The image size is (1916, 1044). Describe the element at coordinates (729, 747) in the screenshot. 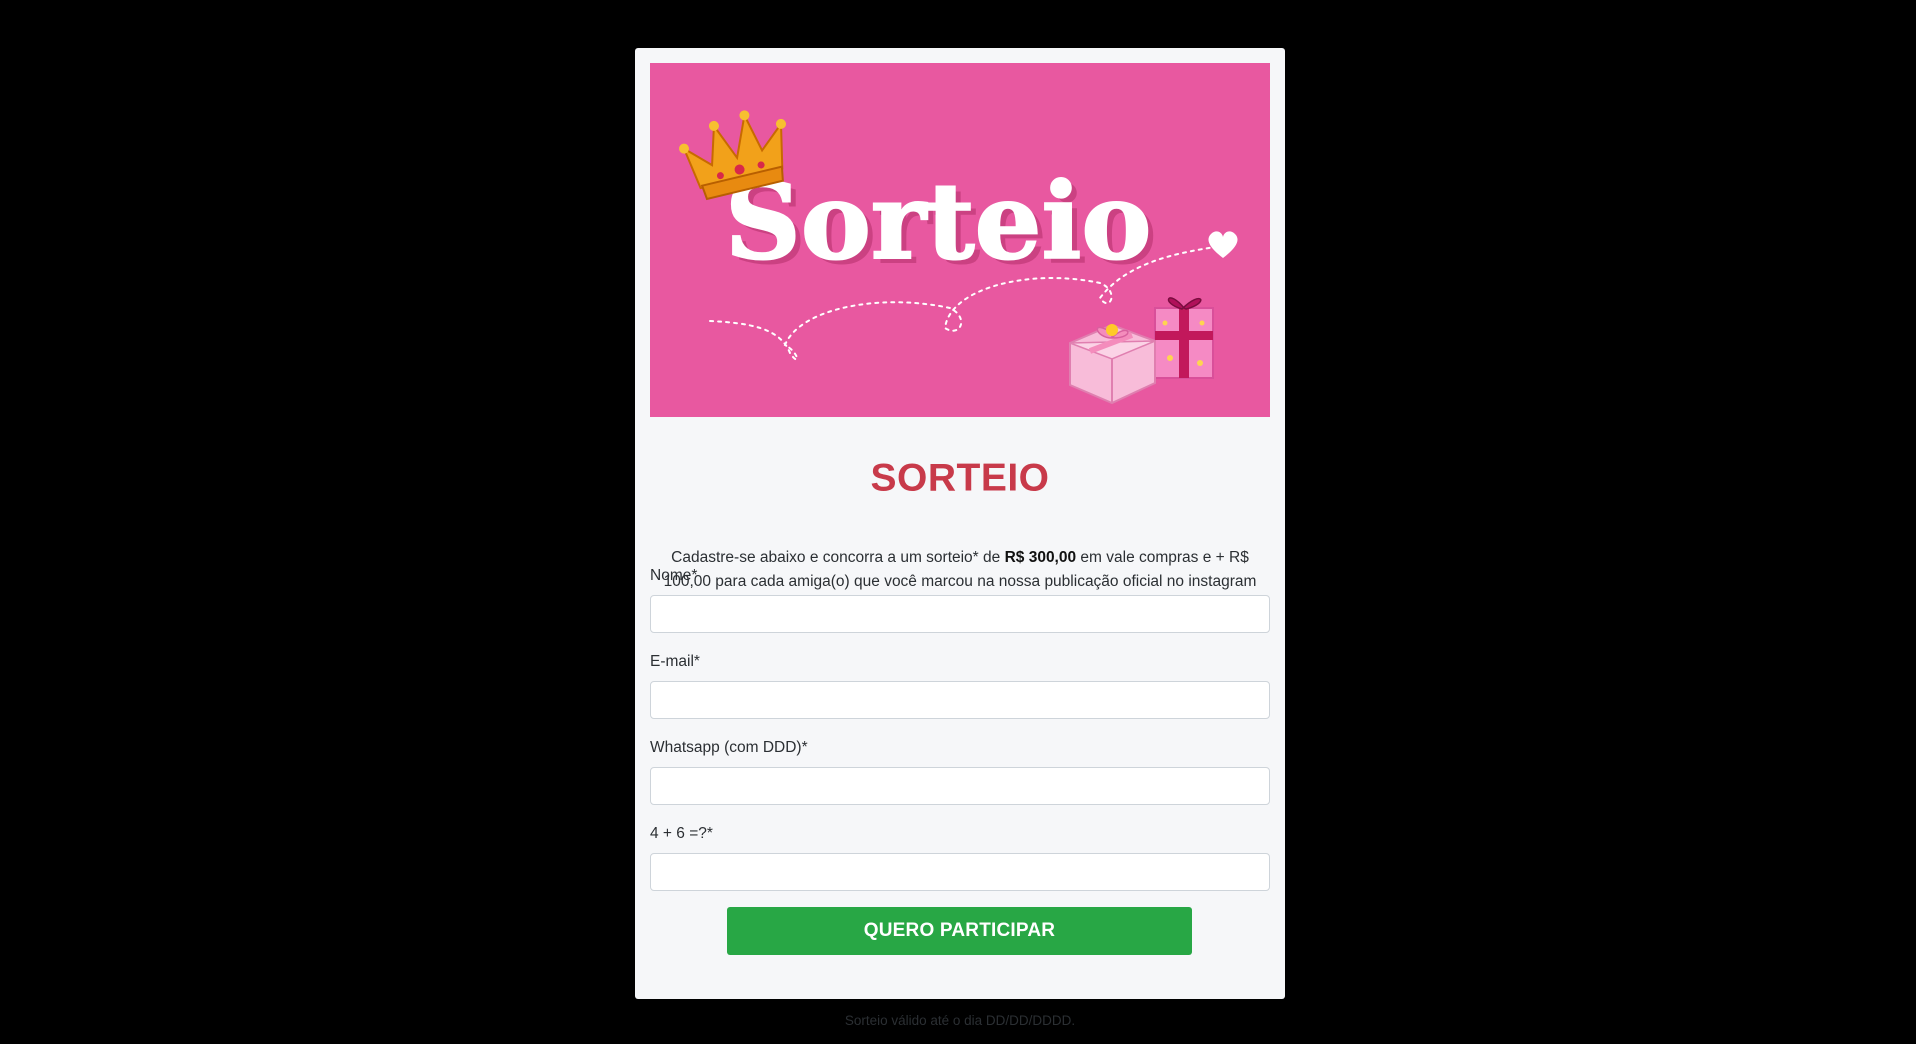

I see `whatsapp-label: Whatsapp (com DDD)*` at that location.